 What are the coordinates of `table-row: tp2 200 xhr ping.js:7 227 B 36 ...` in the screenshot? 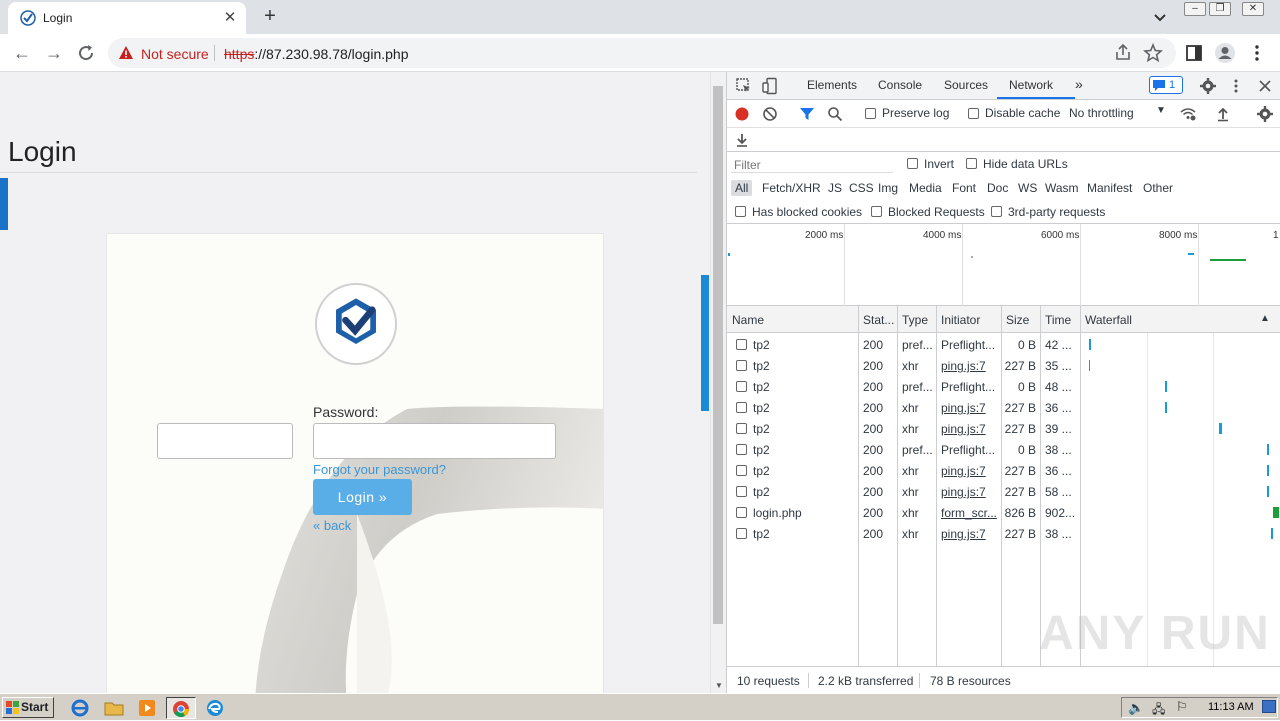 It's located at (1003, 407).